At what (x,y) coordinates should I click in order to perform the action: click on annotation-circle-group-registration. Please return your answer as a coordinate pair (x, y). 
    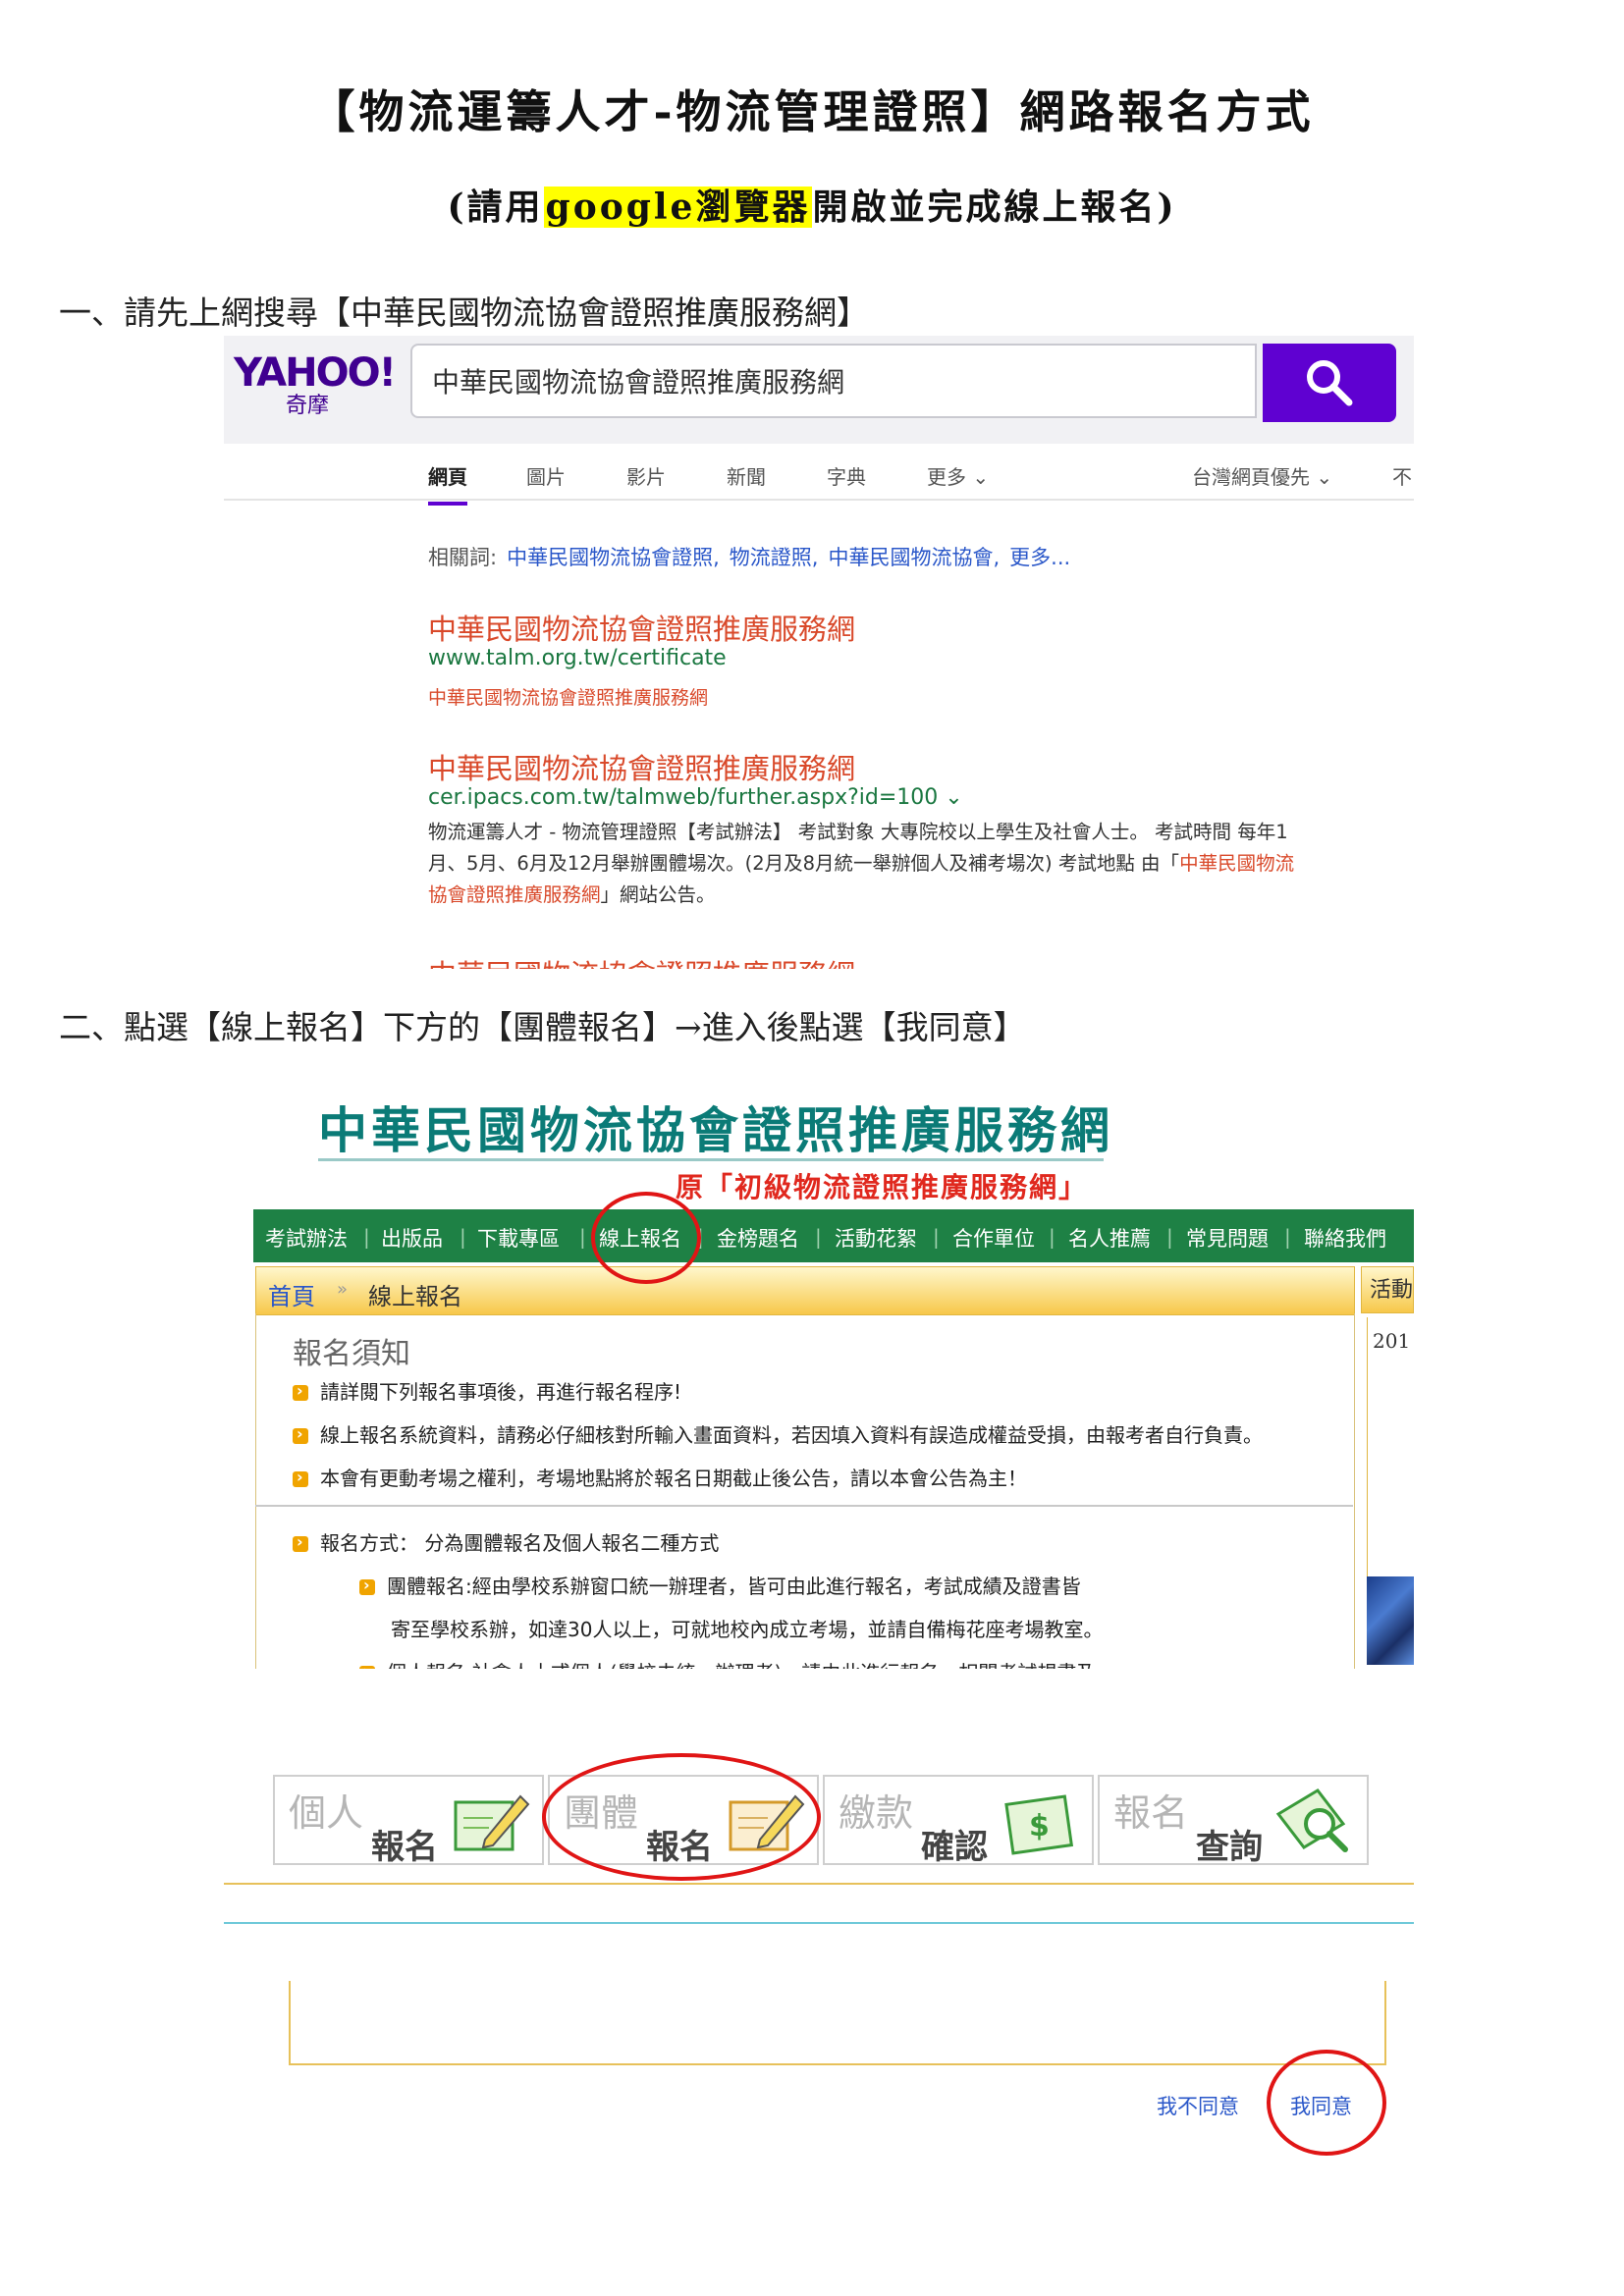
    Looking at the image, I should click on (681, 1817).